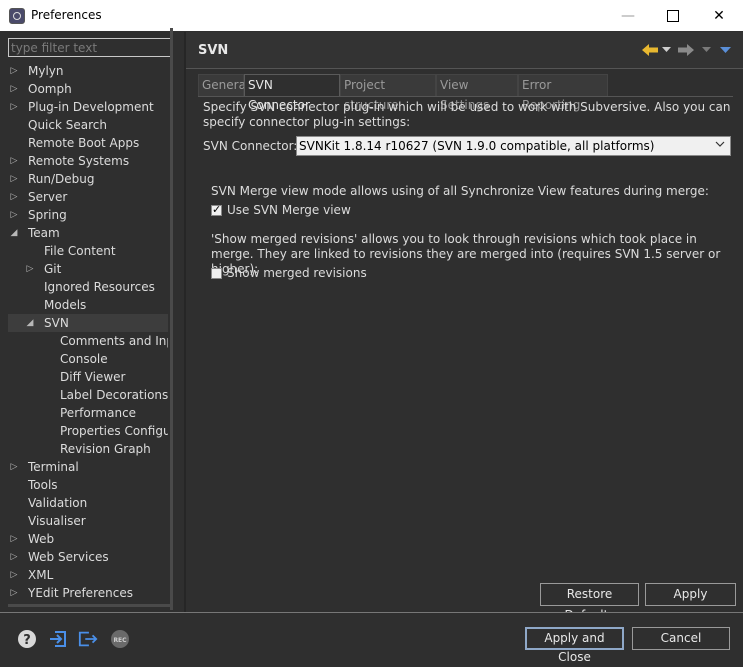 The width and height of the screenshot is (743, 667). What do you see at coordinates (88, 197) in the screenshot?
I see `tree-item: ▷ Server` at bounding box center [88, 197].